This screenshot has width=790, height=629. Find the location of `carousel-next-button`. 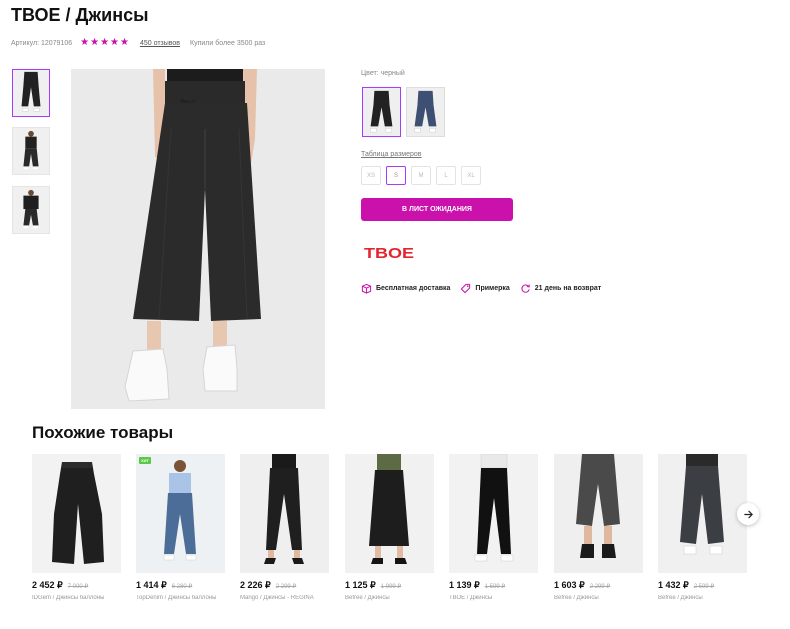

carousel-next-button is located at coordinates (748, 514).